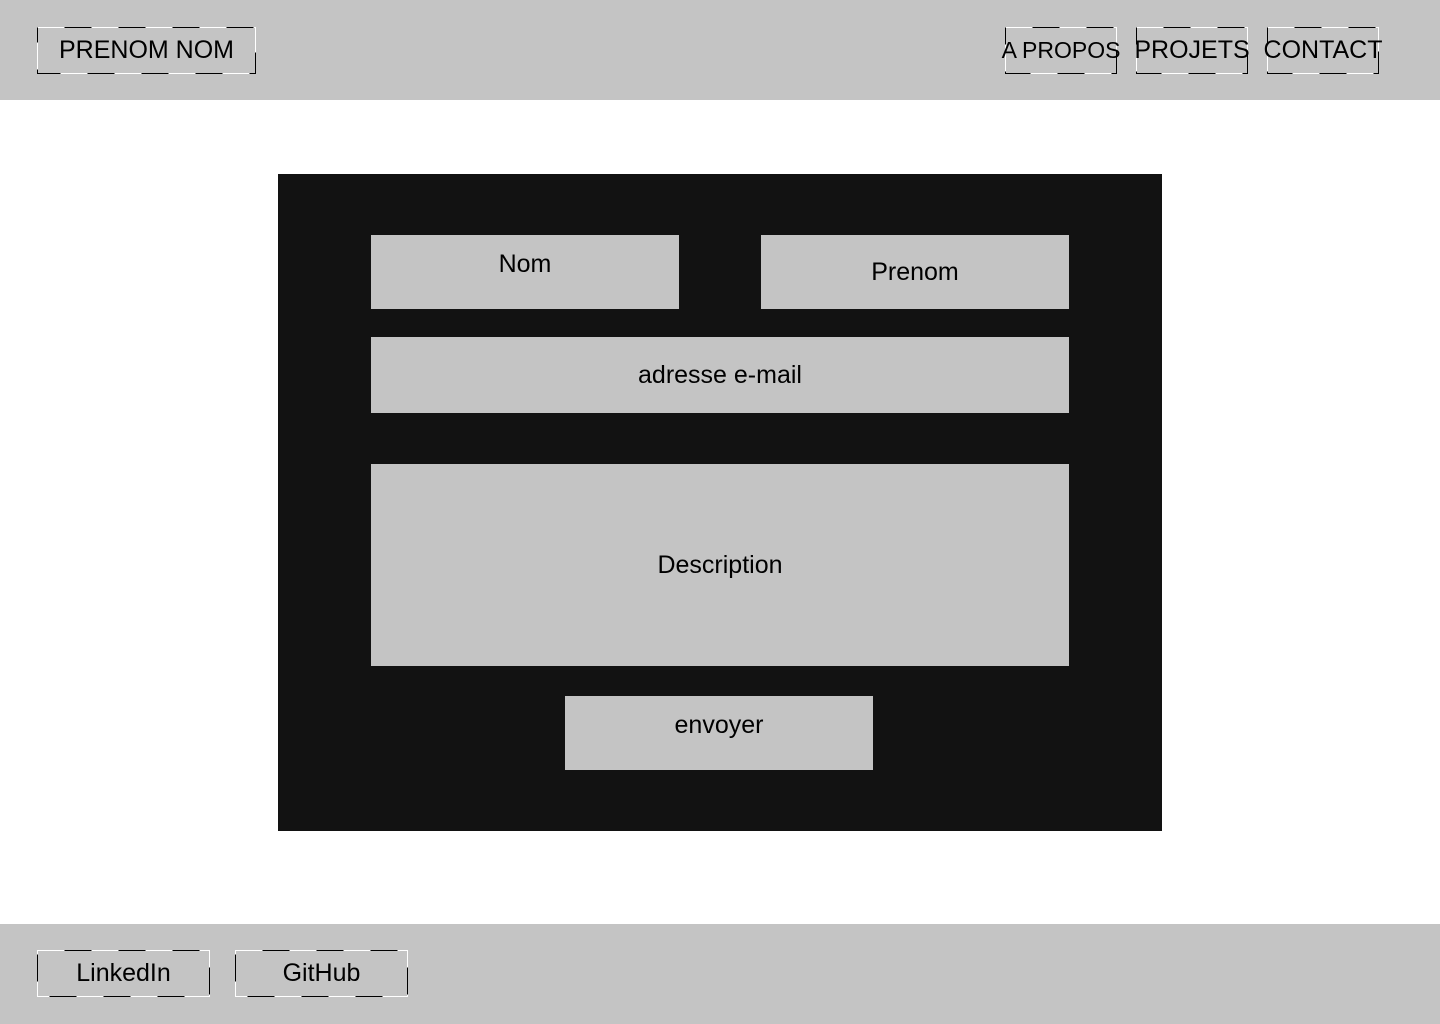 The height and width of the screenshot is (1024, 1440). I want to click on prenom-field: Prenom, so click(915, 272).